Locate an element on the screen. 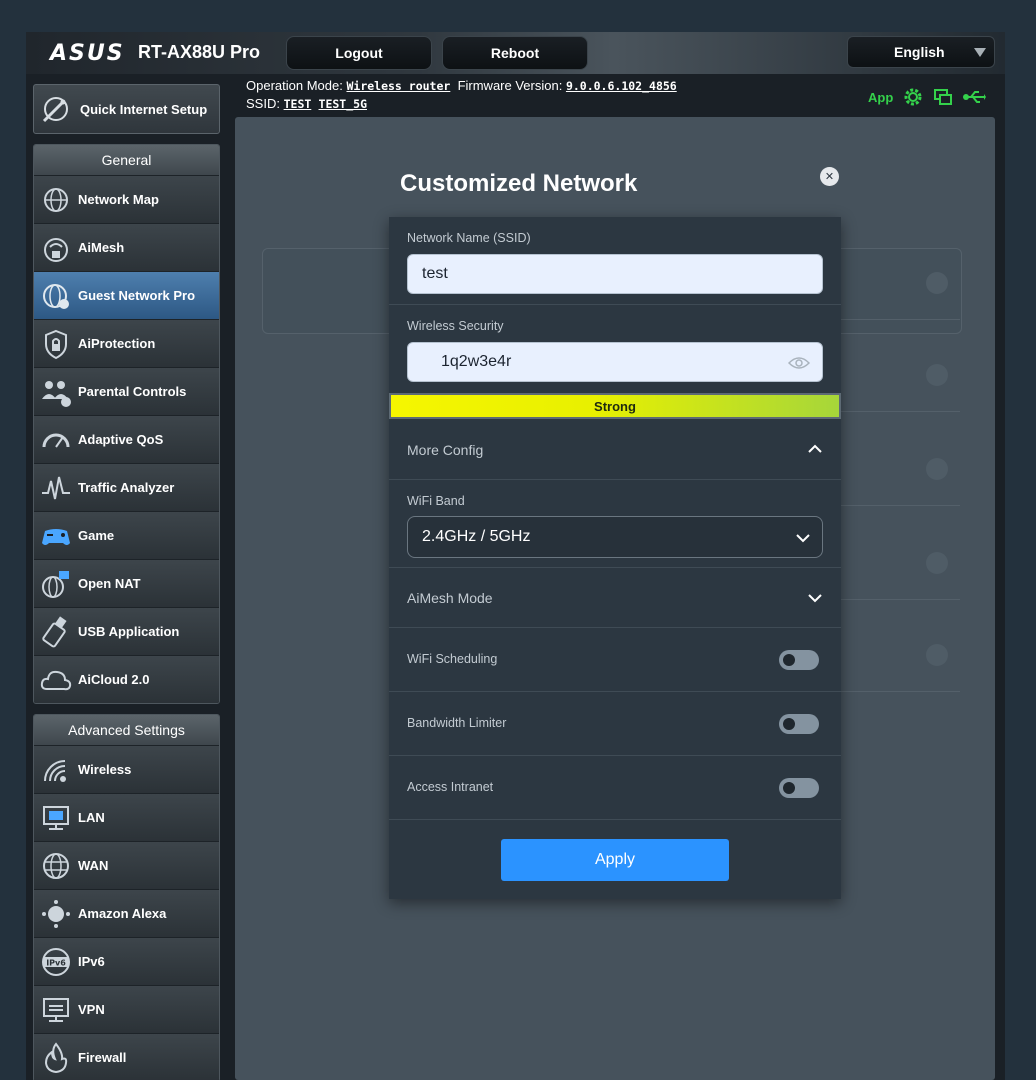 The height and width of the screenshot is (1080, 1036). sidebar-item-aicloud-2-0: AiCloud 2.0 is located at coordinates (126, 679).